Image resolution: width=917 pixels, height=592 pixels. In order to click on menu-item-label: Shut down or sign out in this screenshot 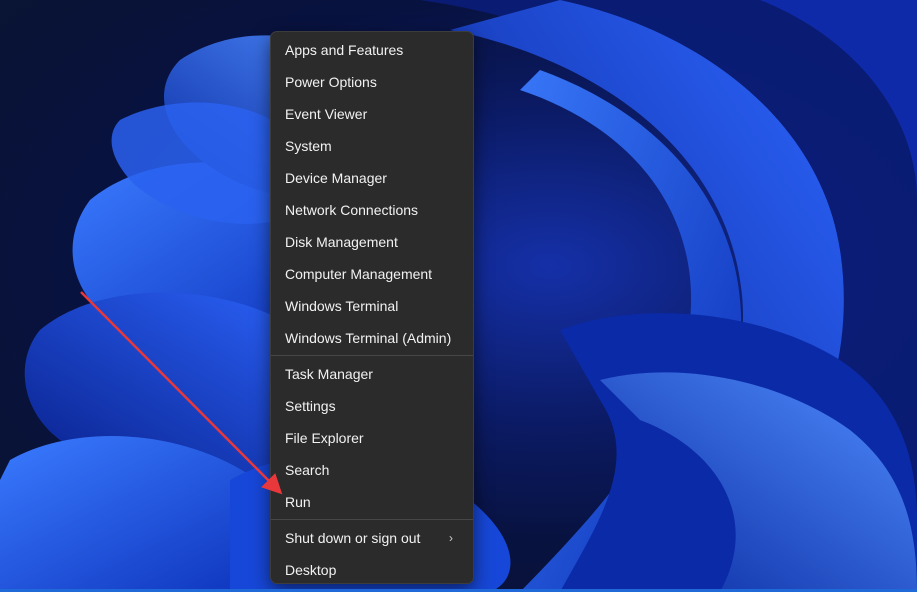, I will do `click(353, 538)`.